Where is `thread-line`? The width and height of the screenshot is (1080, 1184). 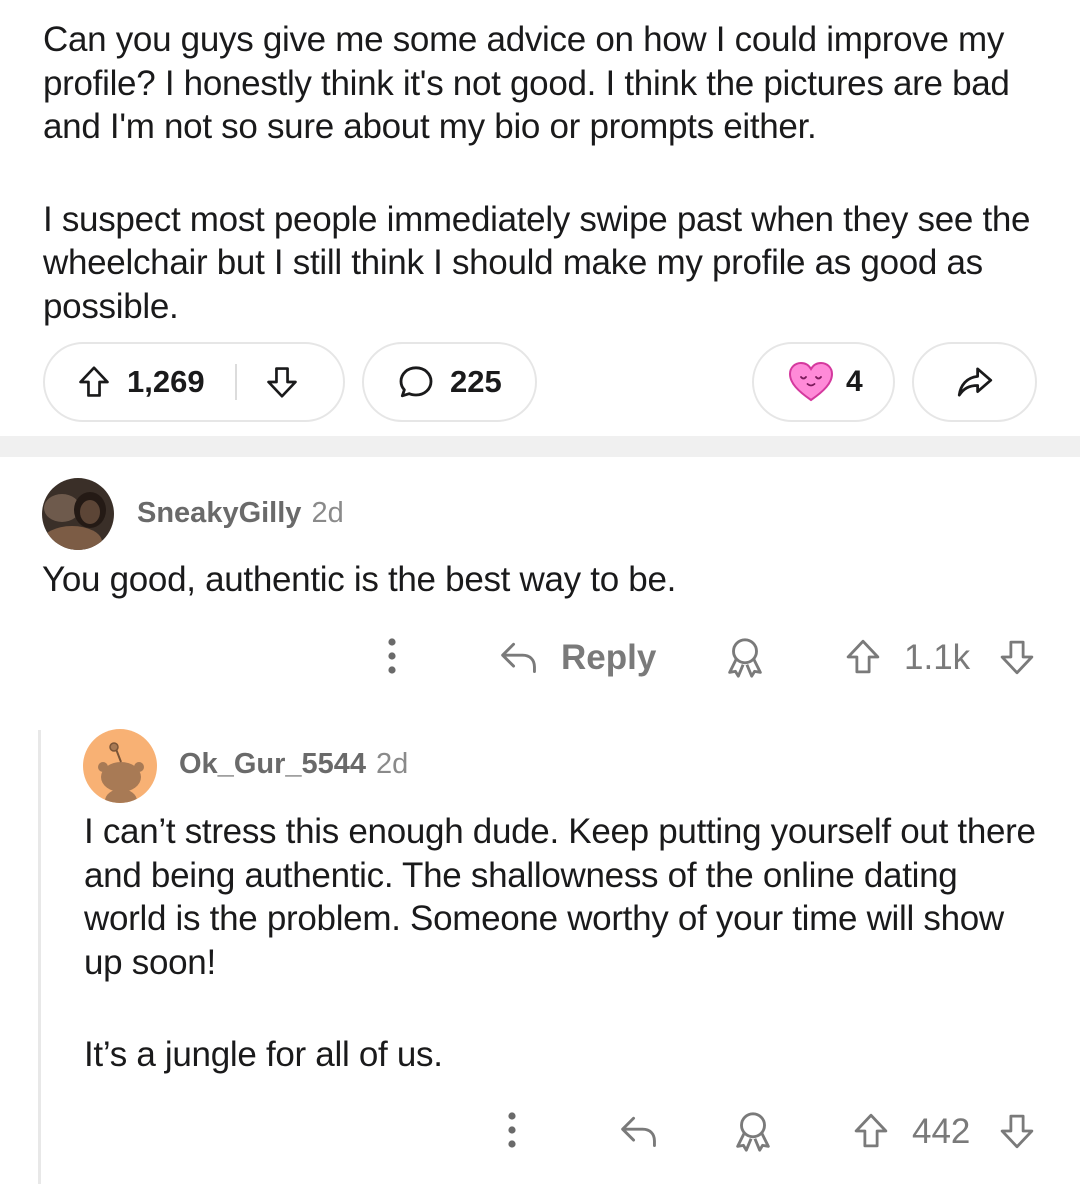 thread-line is located at coordinates (39, 957).